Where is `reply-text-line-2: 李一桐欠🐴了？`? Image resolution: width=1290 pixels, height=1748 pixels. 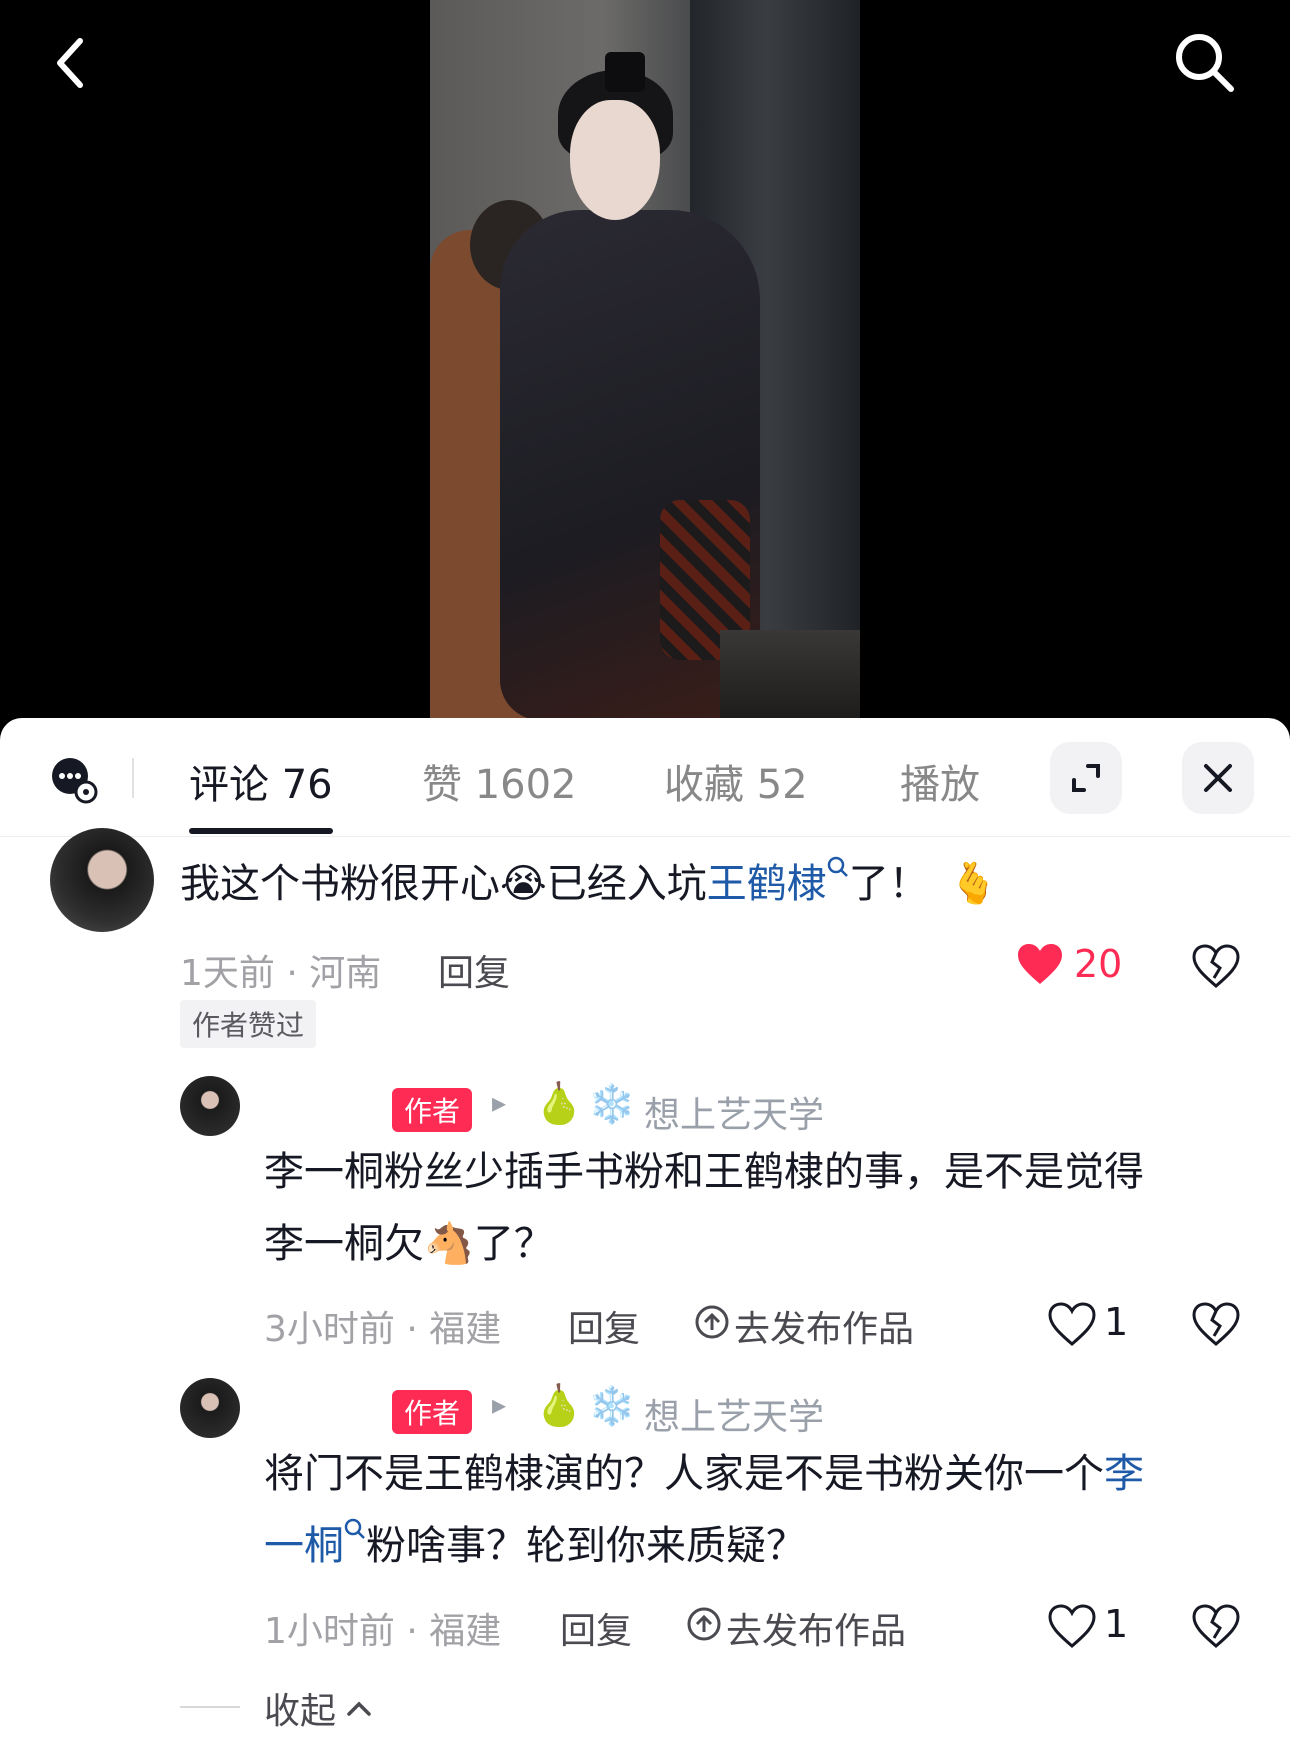 reply-text-line-2: 李一桐欠🐴了？ is located at coordinates (409, 1244).